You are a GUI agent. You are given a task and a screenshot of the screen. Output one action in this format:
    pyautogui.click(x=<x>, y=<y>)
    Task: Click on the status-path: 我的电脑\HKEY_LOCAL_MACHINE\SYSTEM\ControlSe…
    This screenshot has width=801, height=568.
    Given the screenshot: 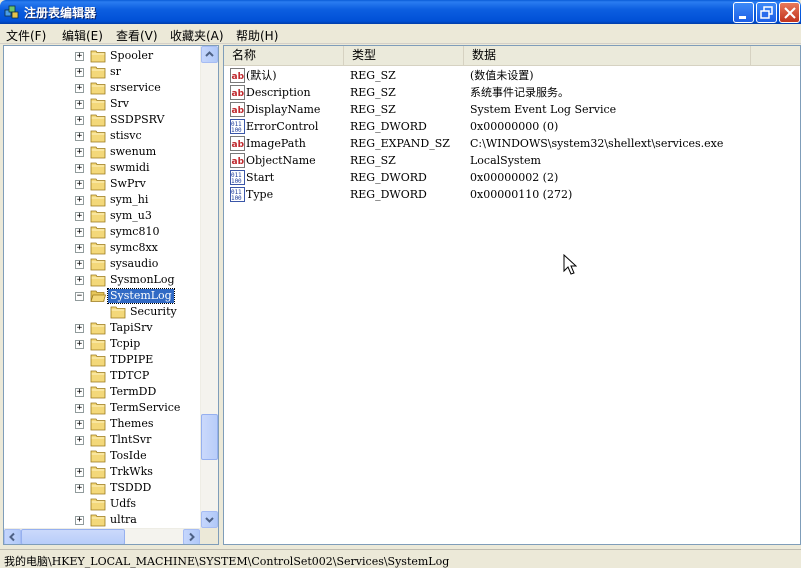 What is the action you would take?
    pyautogui.click(x=227, y=561)
    